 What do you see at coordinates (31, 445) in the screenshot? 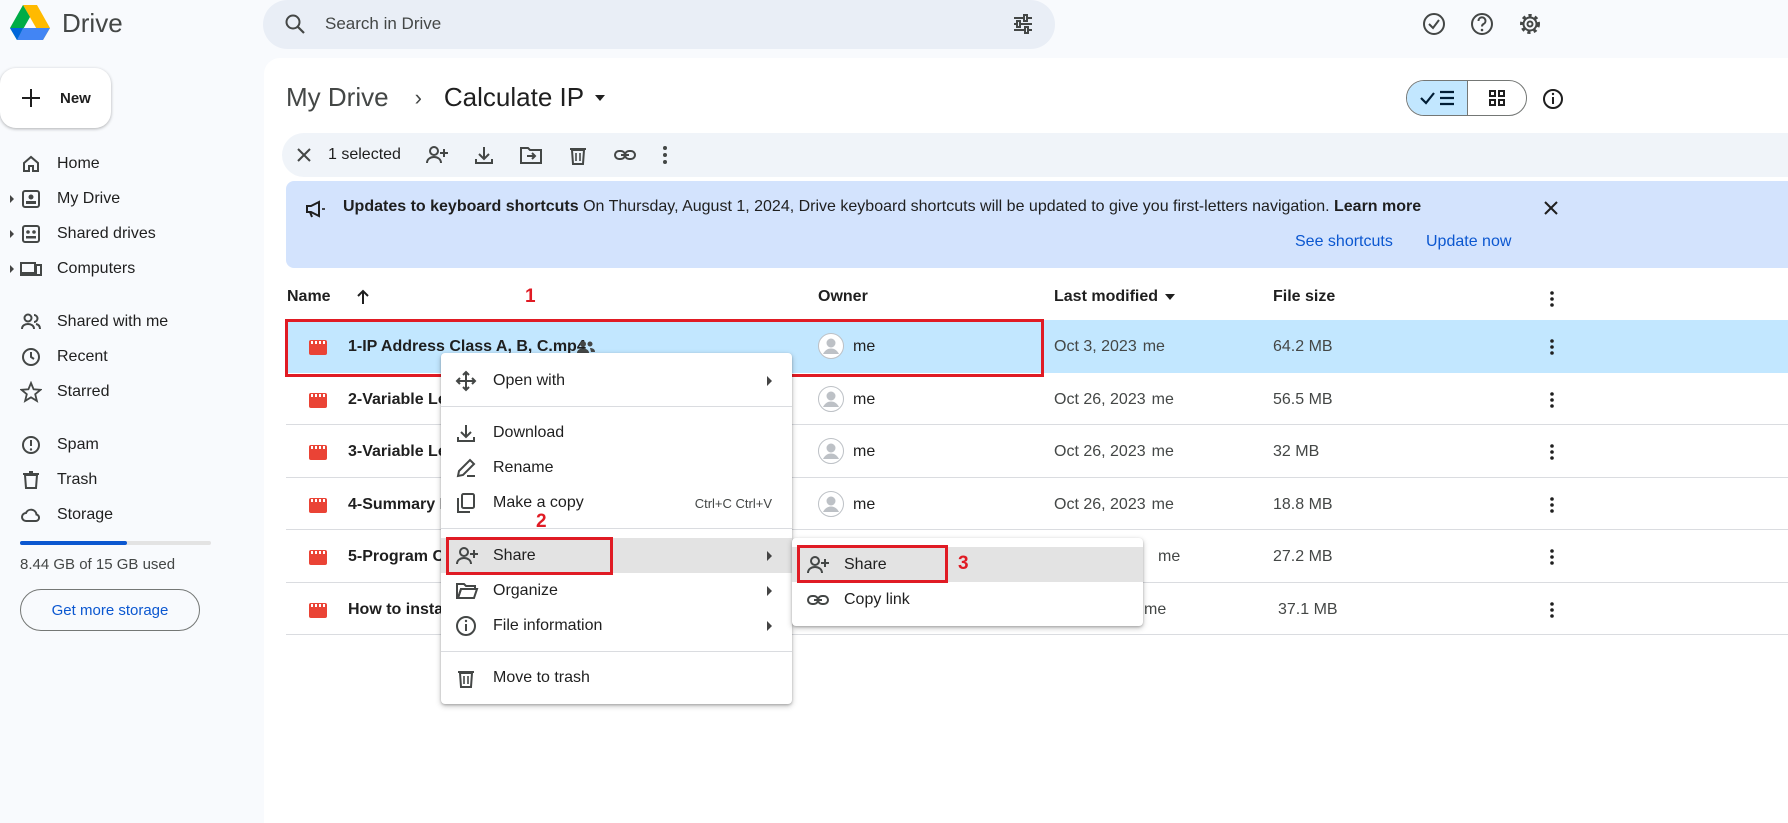
I see `spam-icon` at bounding box center [31, 445].